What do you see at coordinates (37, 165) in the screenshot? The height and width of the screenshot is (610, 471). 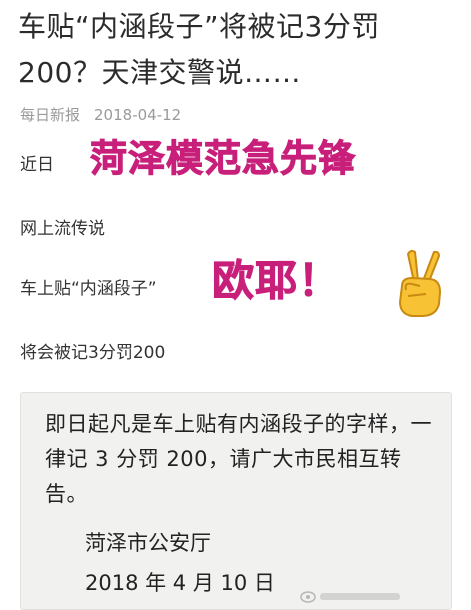 I see `body-line-1: 近日` at bounding box center [37, 165].